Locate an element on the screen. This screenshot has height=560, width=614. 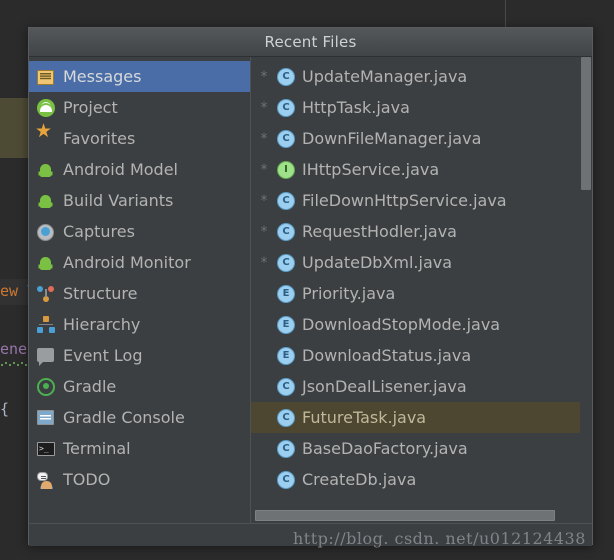
file-list-item: C JsonDealLisener.java is located at coordinates (421, 386).